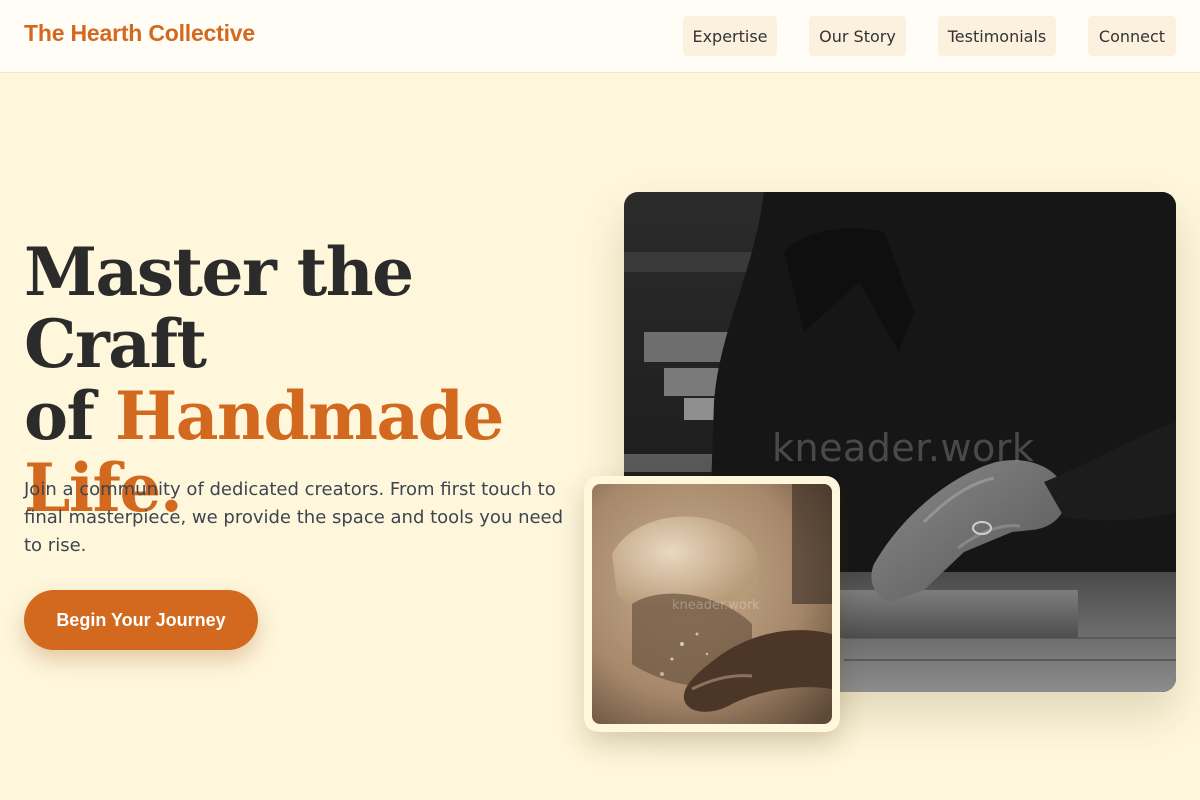  Describe the element at coordinates (857, 36) in the screenshot. I see `nav-our-story: Our Story` at that location.